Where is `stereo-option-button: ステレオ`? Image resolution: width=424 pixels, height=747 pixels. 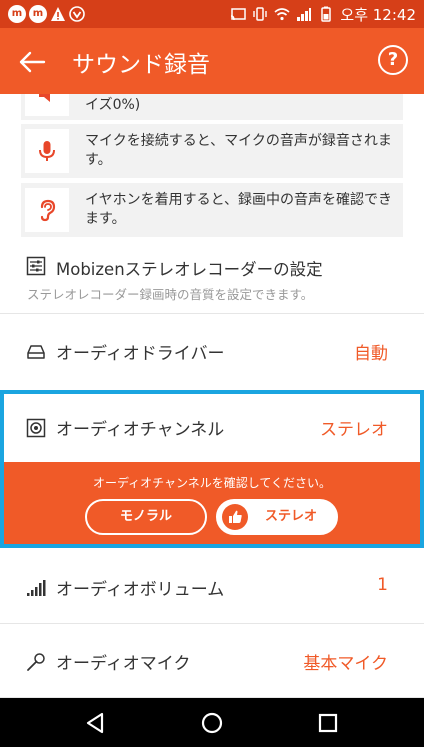 stereo-option-button: ステレオ is located at coordinates (277, 517).